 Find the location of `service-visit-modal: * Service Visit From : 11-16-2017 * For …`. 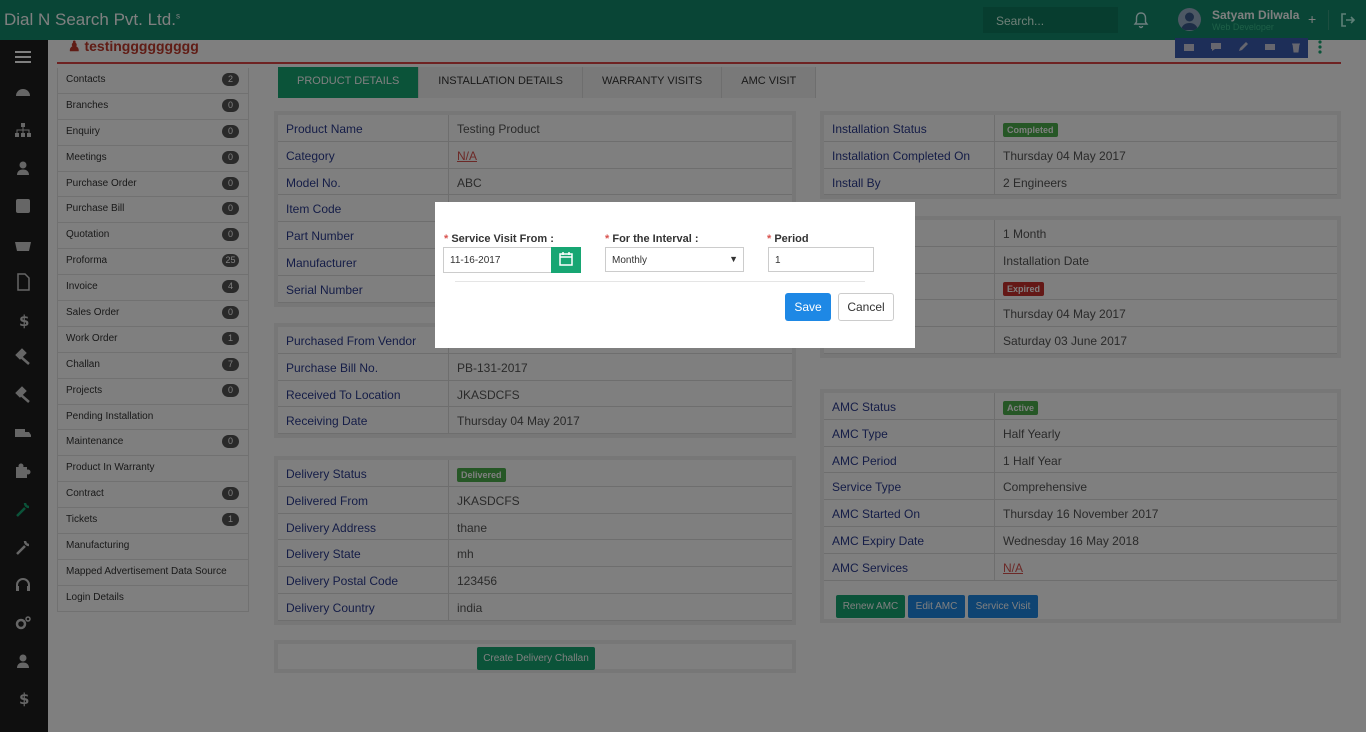

service-visit-modal: * Service Visit From : 11-16-2017 * For … is located at coordinates (675, 275).